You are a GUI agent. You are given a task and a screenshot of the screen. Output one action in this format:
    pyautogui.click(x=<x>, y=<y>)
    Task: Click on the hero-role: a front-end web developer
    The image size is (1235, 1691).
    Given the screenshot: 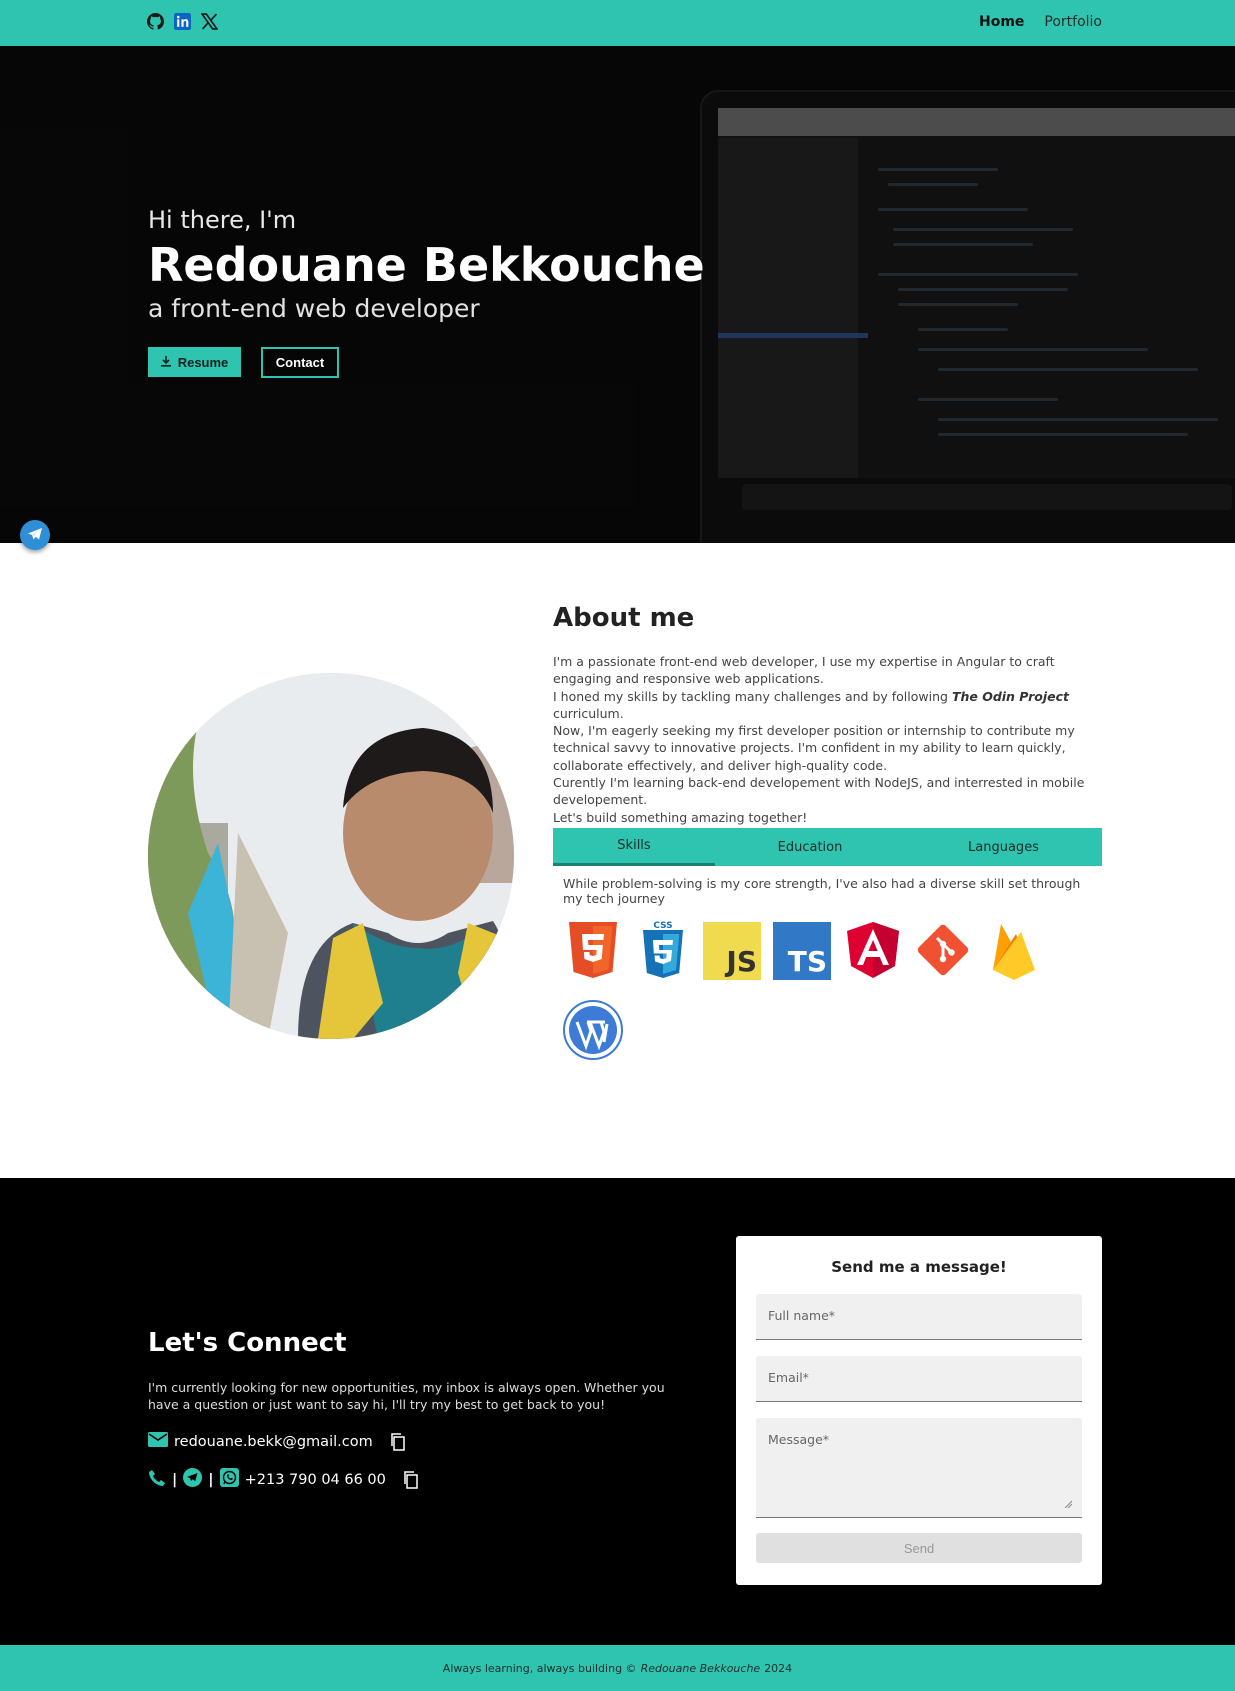 What is the action you would take?
    pyautogui.click(x=314, y=308)
    